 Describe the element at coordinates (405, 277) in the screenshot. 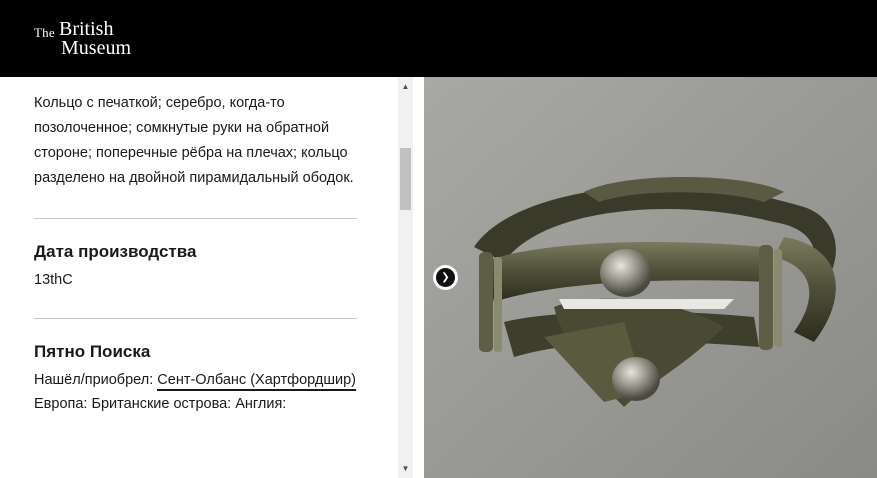

I see `details-scrollbar: ▲ ▼` at that location.